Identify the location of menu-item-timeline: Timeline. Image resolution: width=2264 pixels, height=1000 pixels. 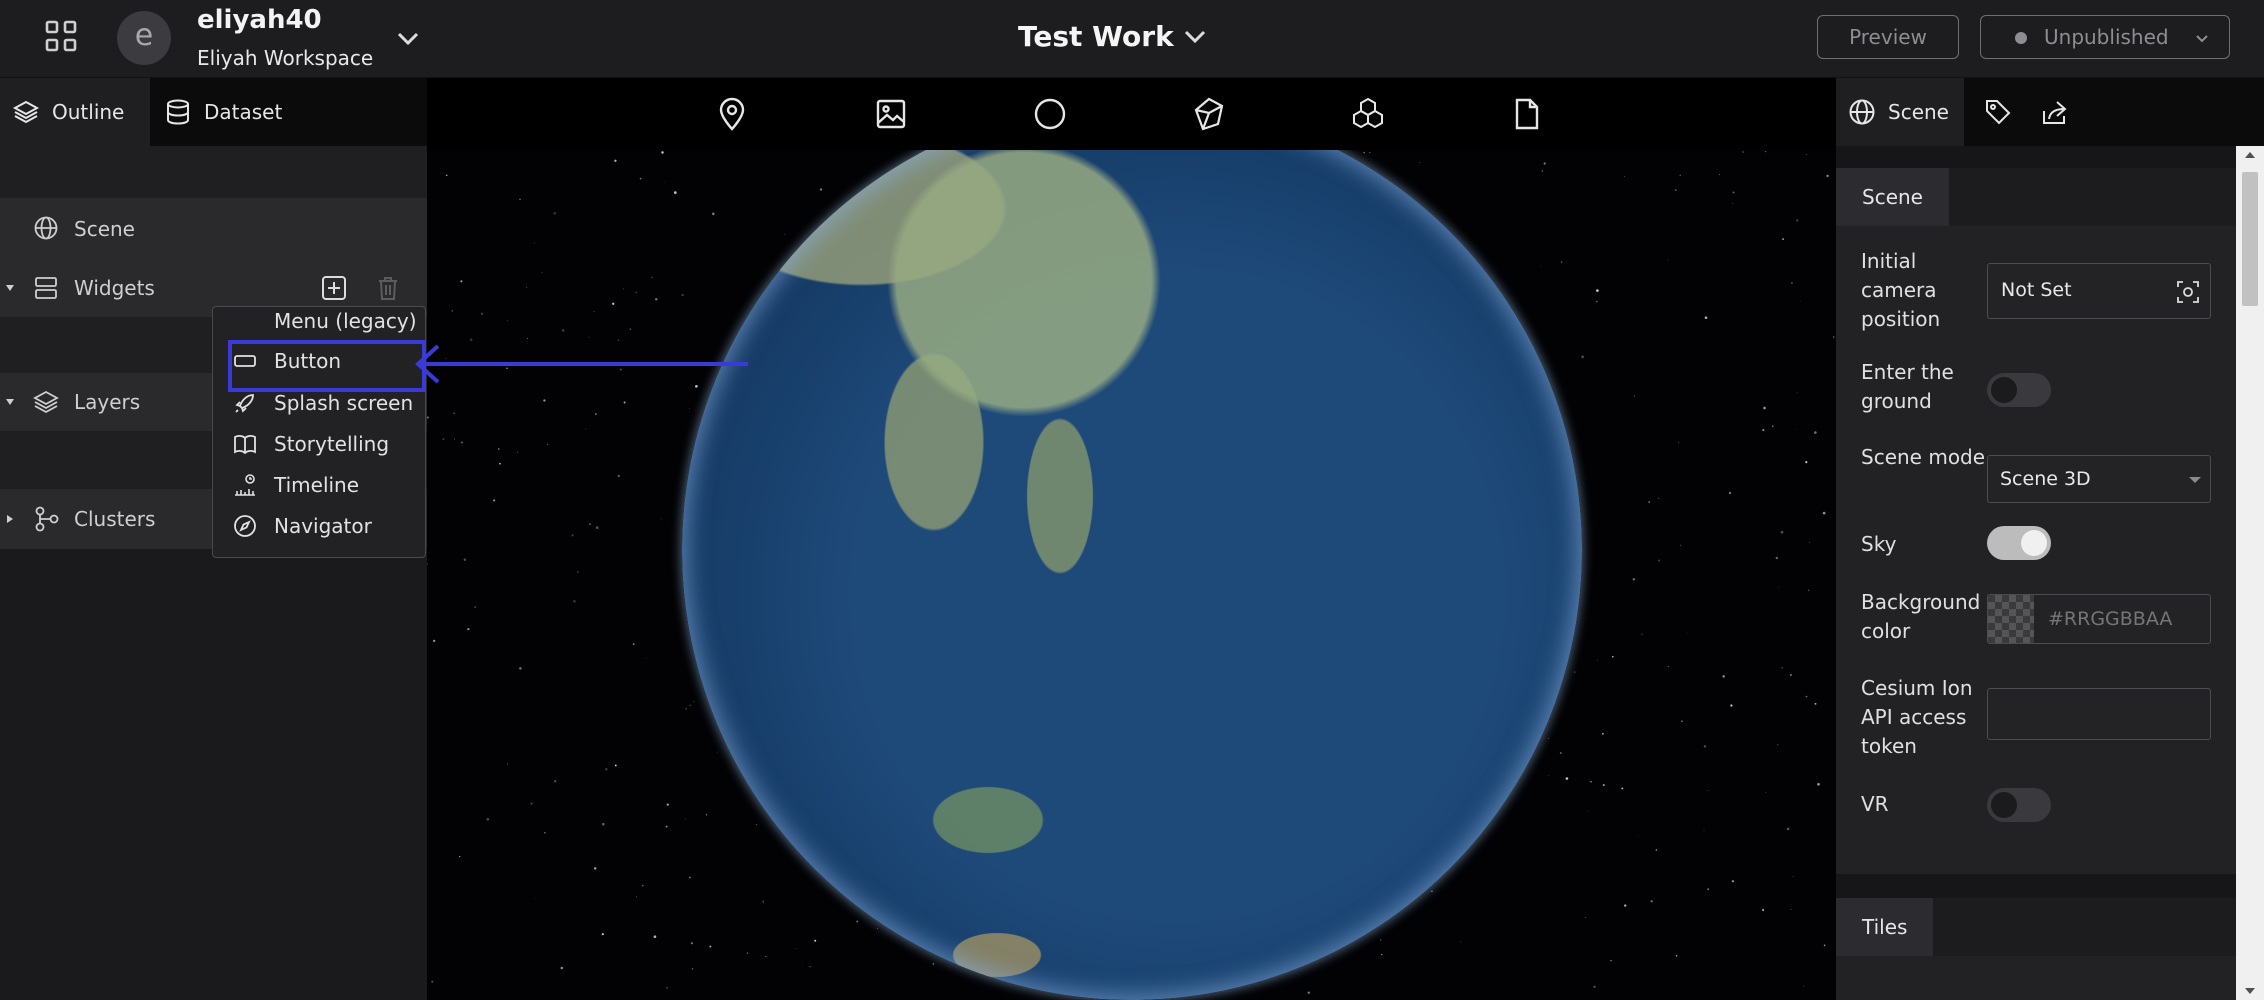
(319, 485).